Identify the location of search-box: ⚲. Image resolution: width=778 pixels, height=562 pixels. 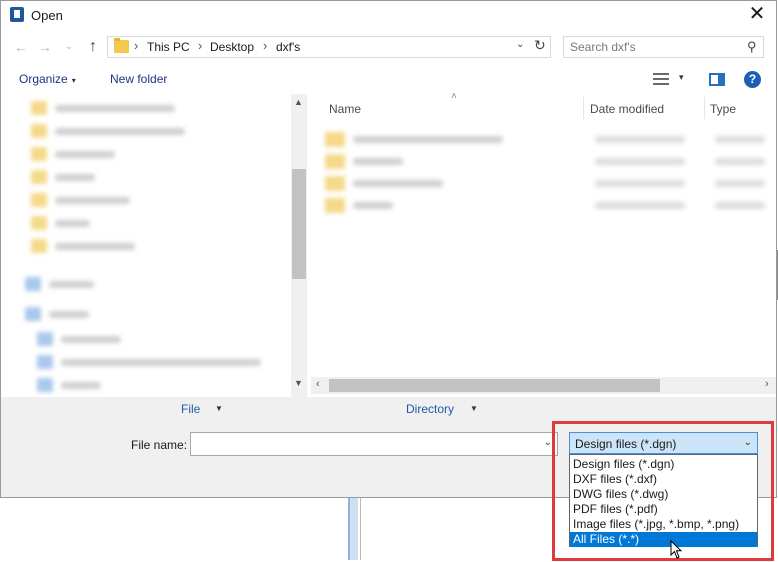
(663, 47).